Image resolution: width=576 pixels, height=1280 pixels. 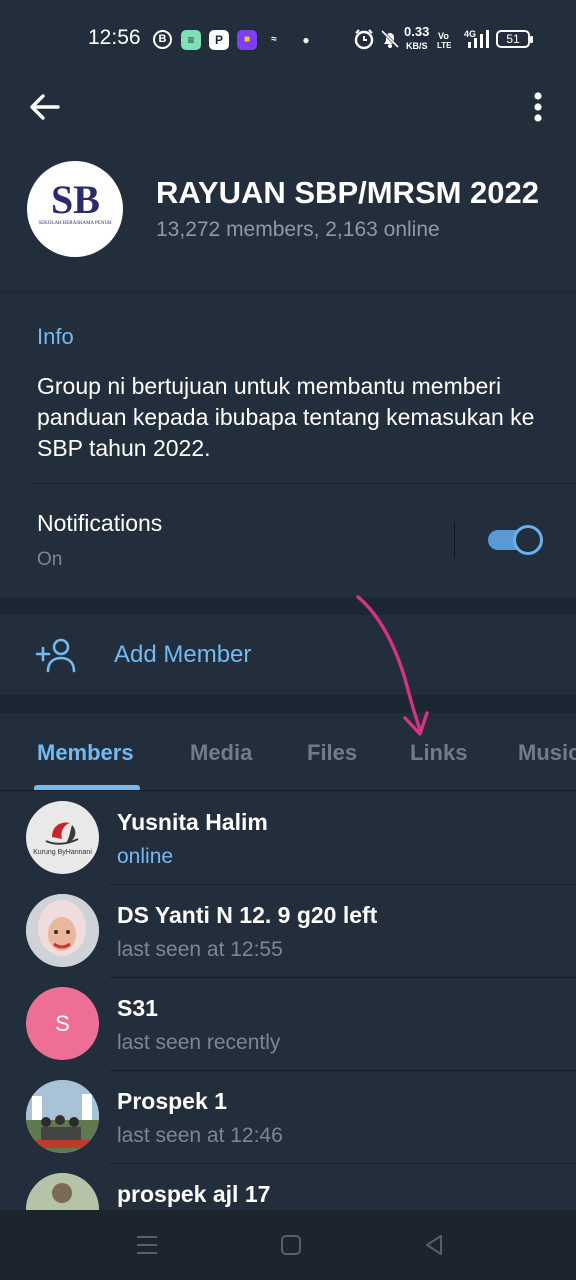 What do you see at coordinates (454, 540) in the screenshot?
I see `notifications-separator` at bounding box center [454, 540].